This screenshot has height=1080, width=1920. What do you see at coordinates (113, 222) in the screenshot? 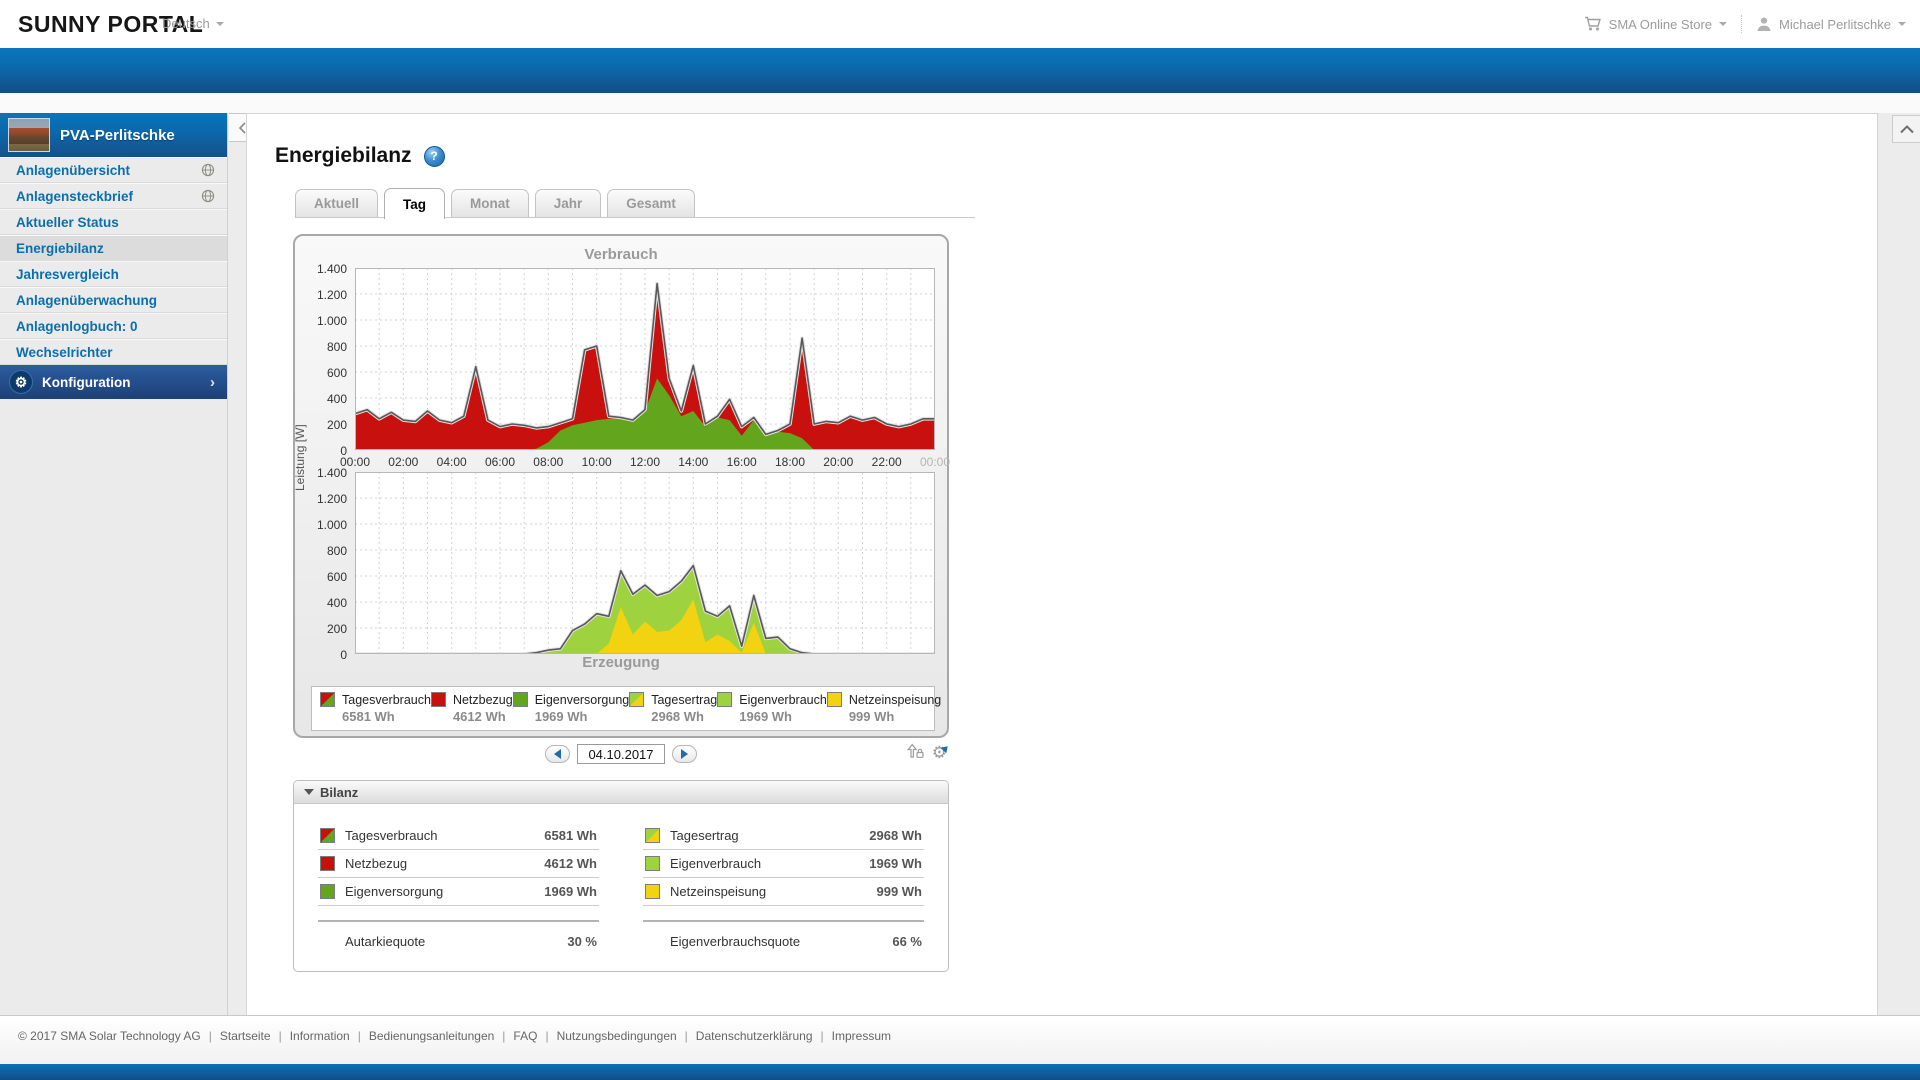
I see `sidebar-item-aktueller-status: Aktueller Status` at bounding box center [113, 222].